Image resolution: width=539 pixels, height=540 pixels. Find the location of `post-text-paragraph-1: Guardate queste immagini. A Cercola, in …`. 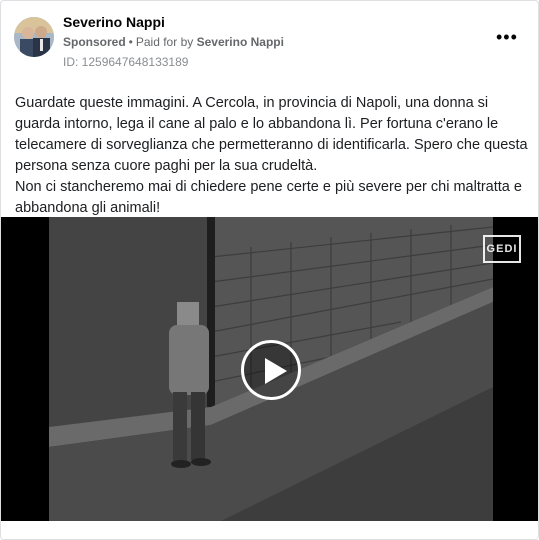

post-text-paragraph-1: Guardate queste immagini. A Cercola, in … is located at coordinates (271, 134).